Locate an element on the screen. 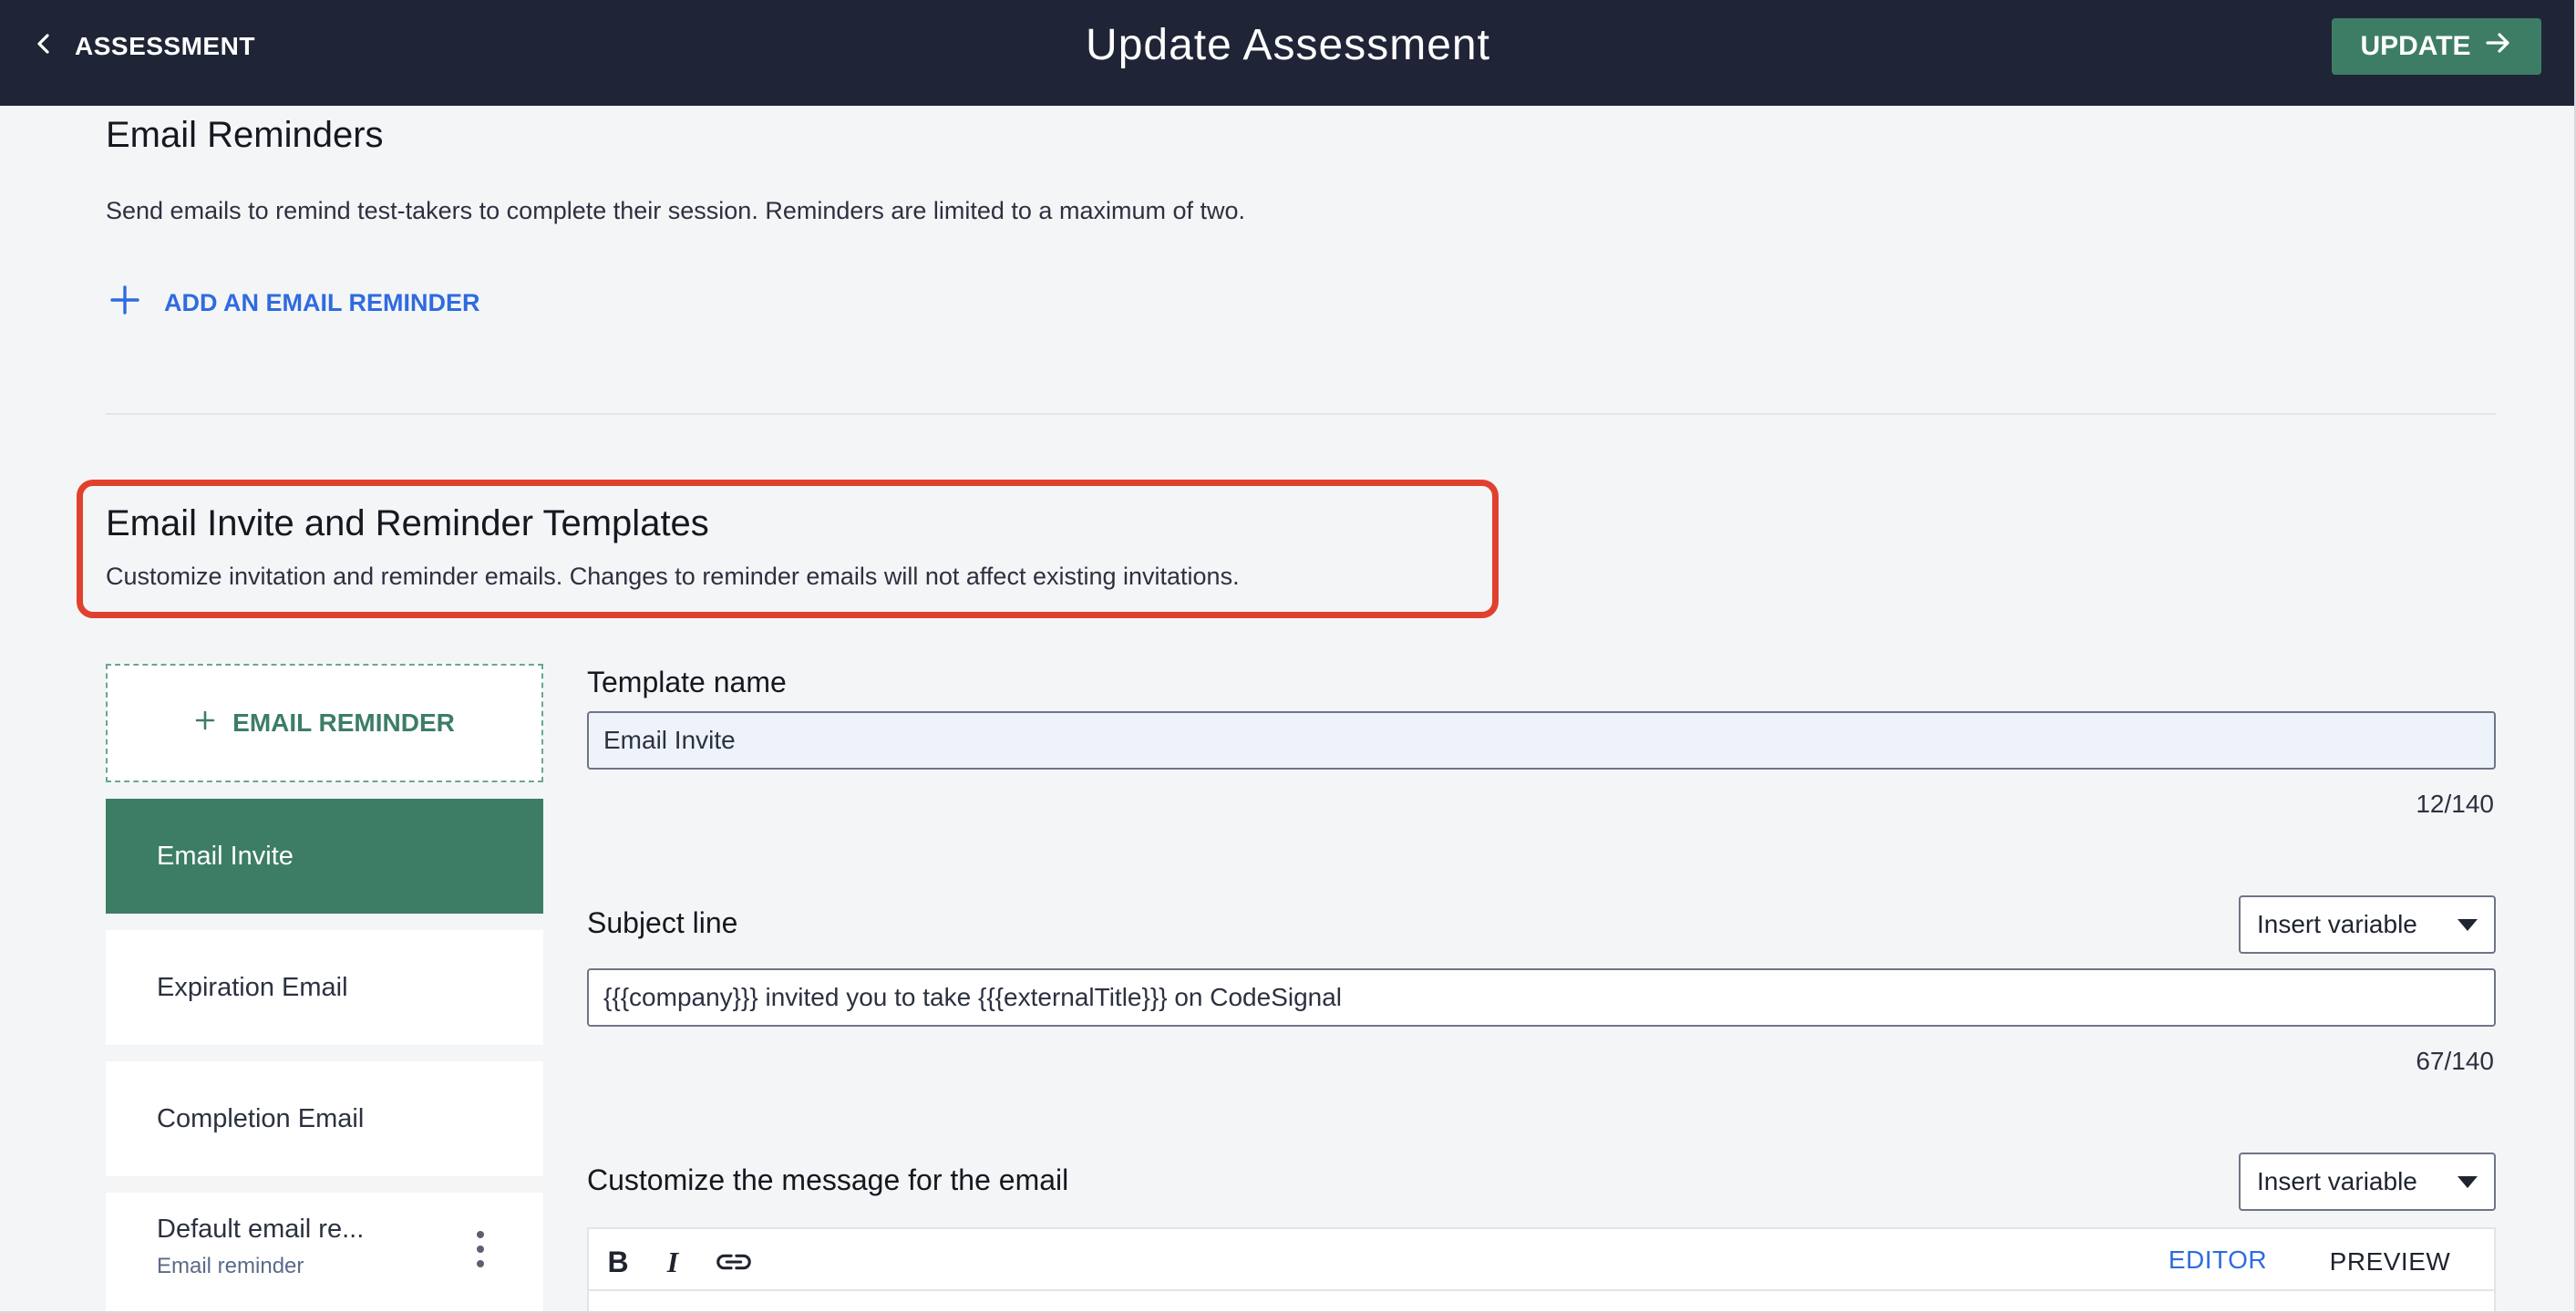  template-name-counter: 12/140 is located at coordinates (2455, 804).